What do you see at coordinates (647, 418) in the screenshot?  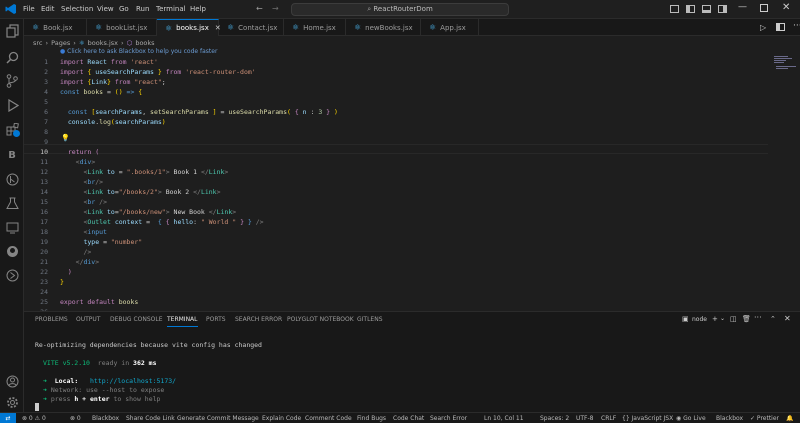 I see `status-language-mode: {} JavaScript JSX` at bounding box center [647, 418].